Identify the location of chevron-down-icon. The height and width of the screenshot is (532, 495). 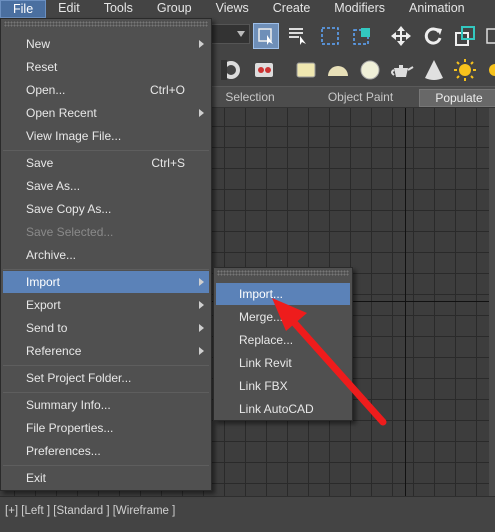
(241, 34).